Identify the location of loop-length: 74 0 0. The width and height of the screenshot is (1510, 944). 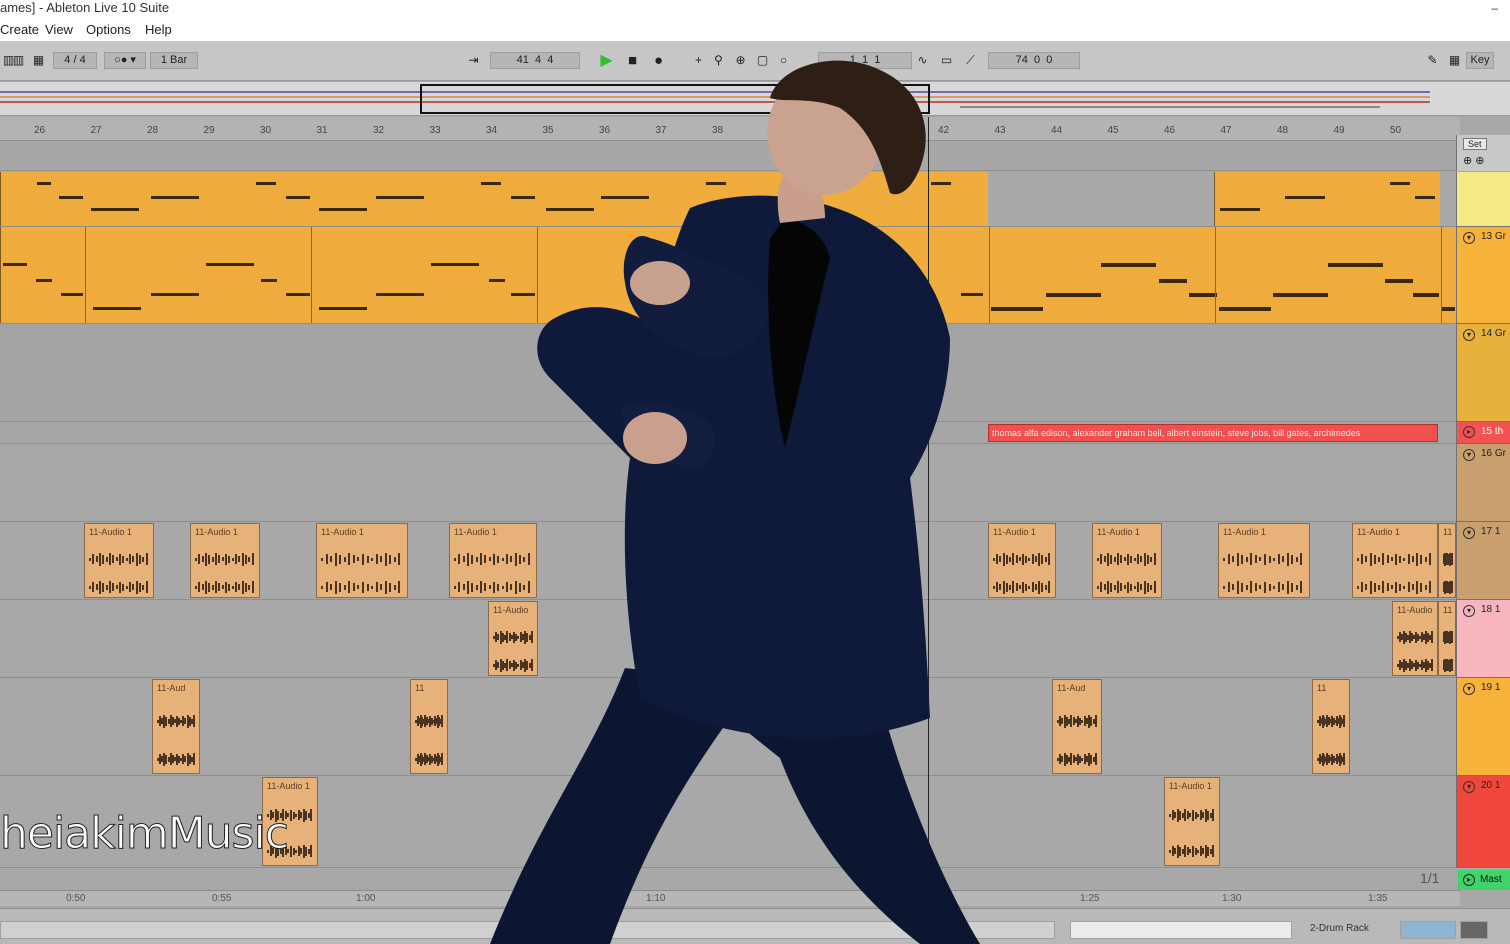
(1034, 60).